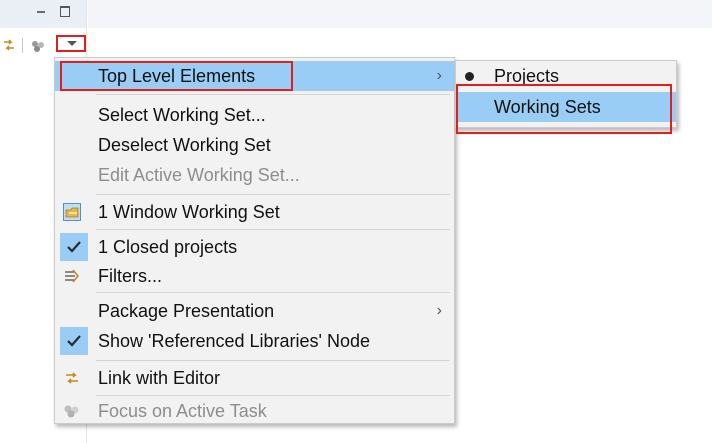 The width and height of the screenshot is (712, 443). I want to click on menu-item-label: Deselect Working Set, so click(184, 145).